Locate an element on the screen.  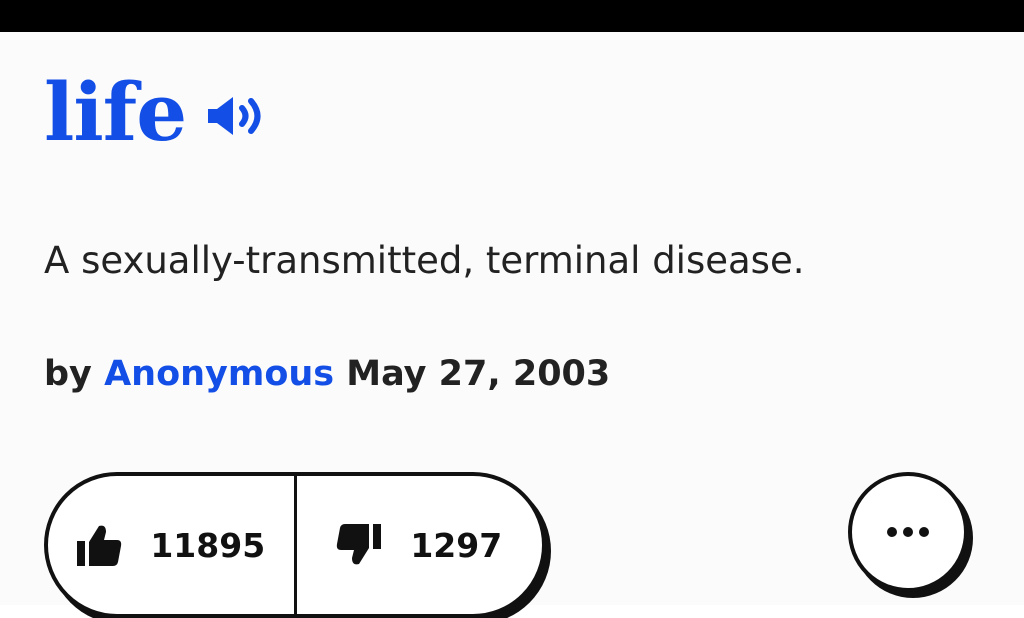
upvote-count: 11895 is located at coordinates (208, 545).